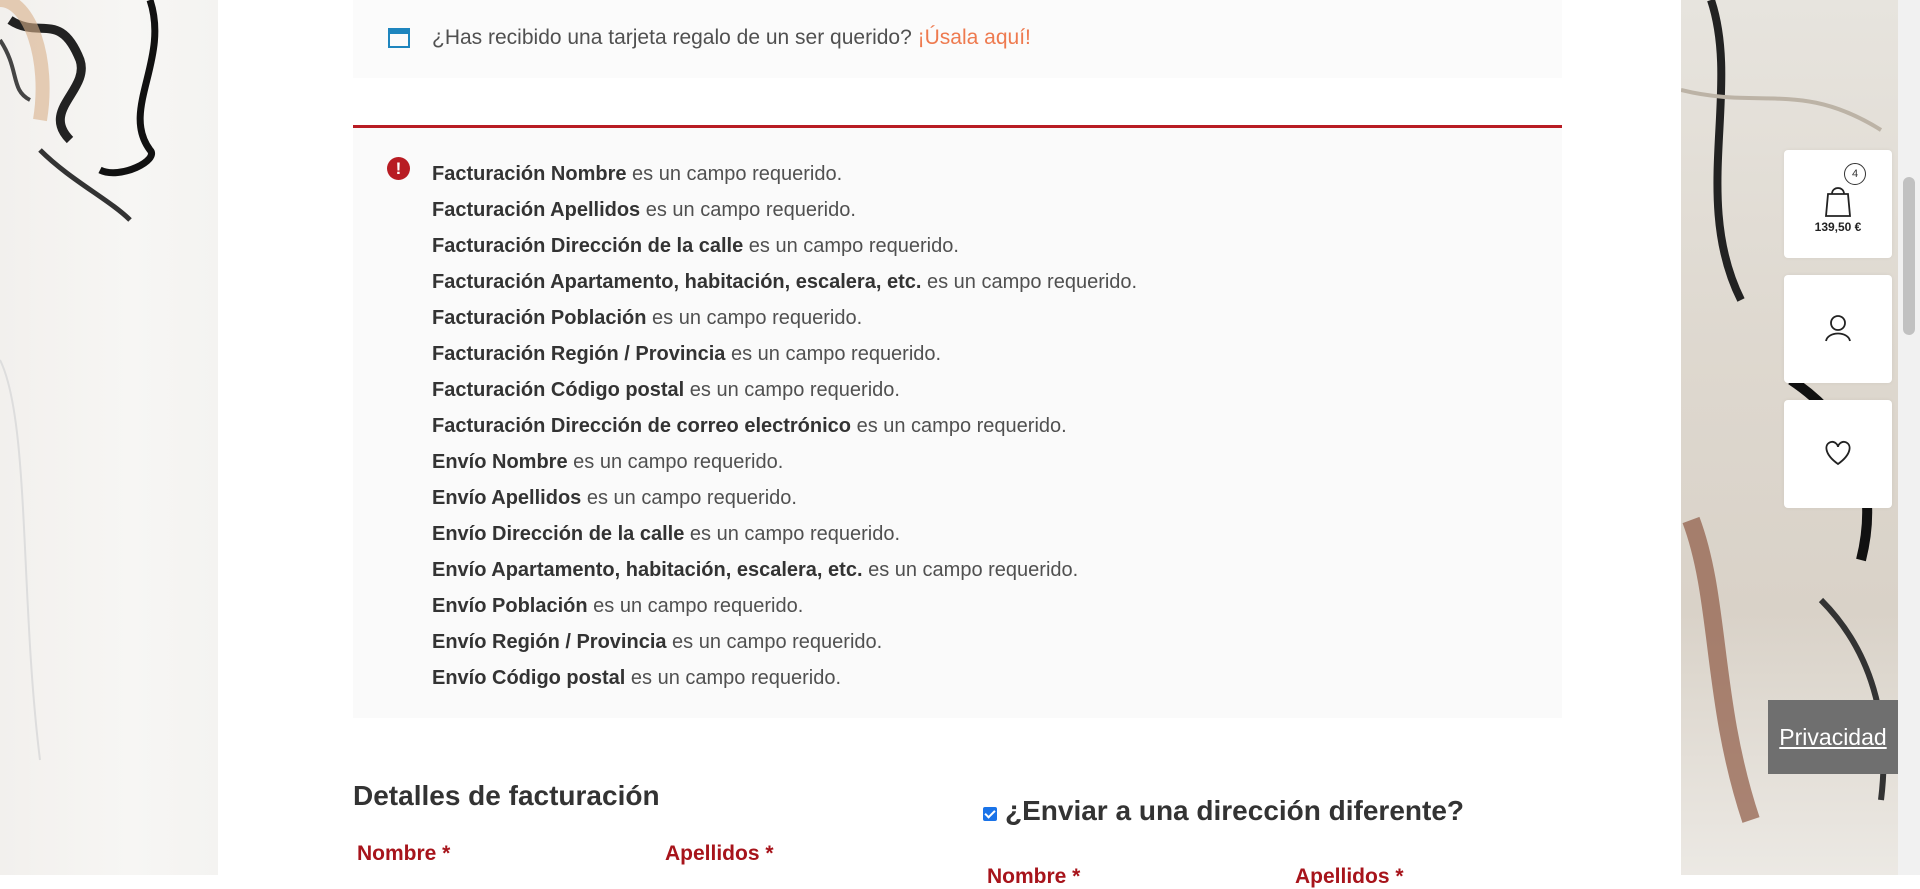  Describe the element at coordinates (500, 462) in the screenshot. I see `error-field-name: Envío Nombre` at that location.